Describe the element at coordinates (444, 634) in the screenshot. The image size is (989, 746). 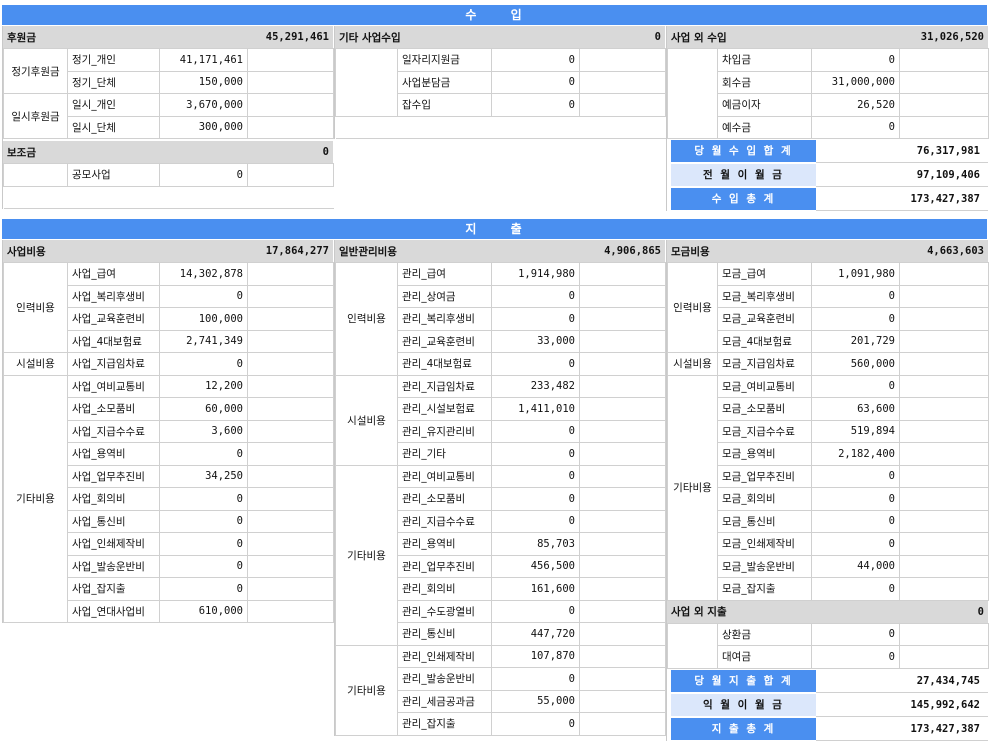
I see `item-name: 관리_통신비` at that location.